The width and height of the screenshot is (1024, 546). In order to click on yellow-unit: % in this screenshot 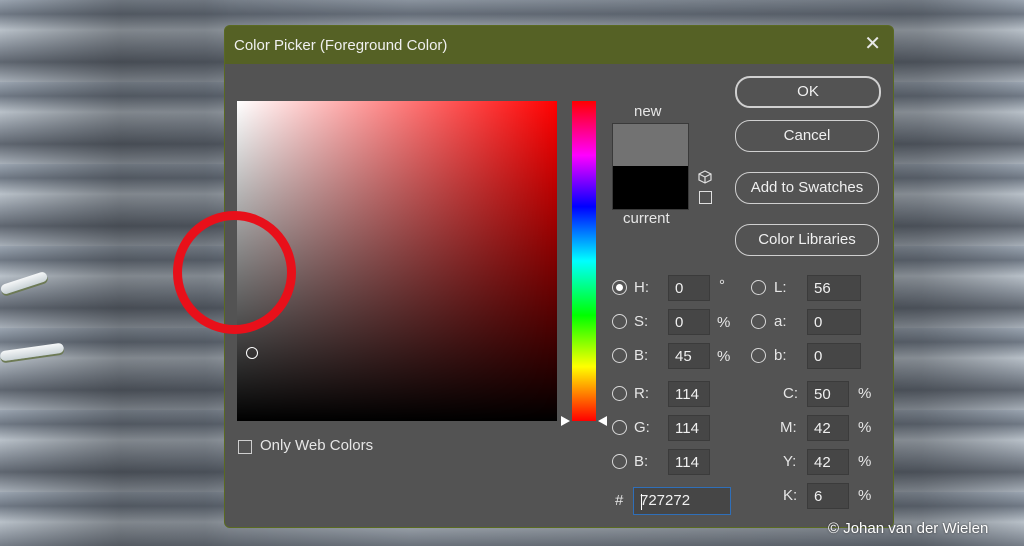, I will do `click(865, 461)`.